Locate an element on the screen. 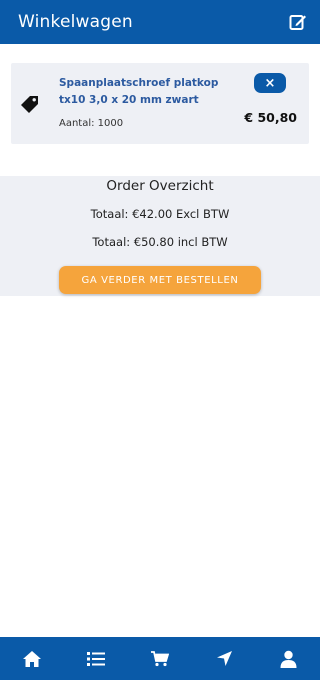 Image resolution: width=320 pixels, height=680 pixels. bottom-navigation is located at coordinates (160, 658).